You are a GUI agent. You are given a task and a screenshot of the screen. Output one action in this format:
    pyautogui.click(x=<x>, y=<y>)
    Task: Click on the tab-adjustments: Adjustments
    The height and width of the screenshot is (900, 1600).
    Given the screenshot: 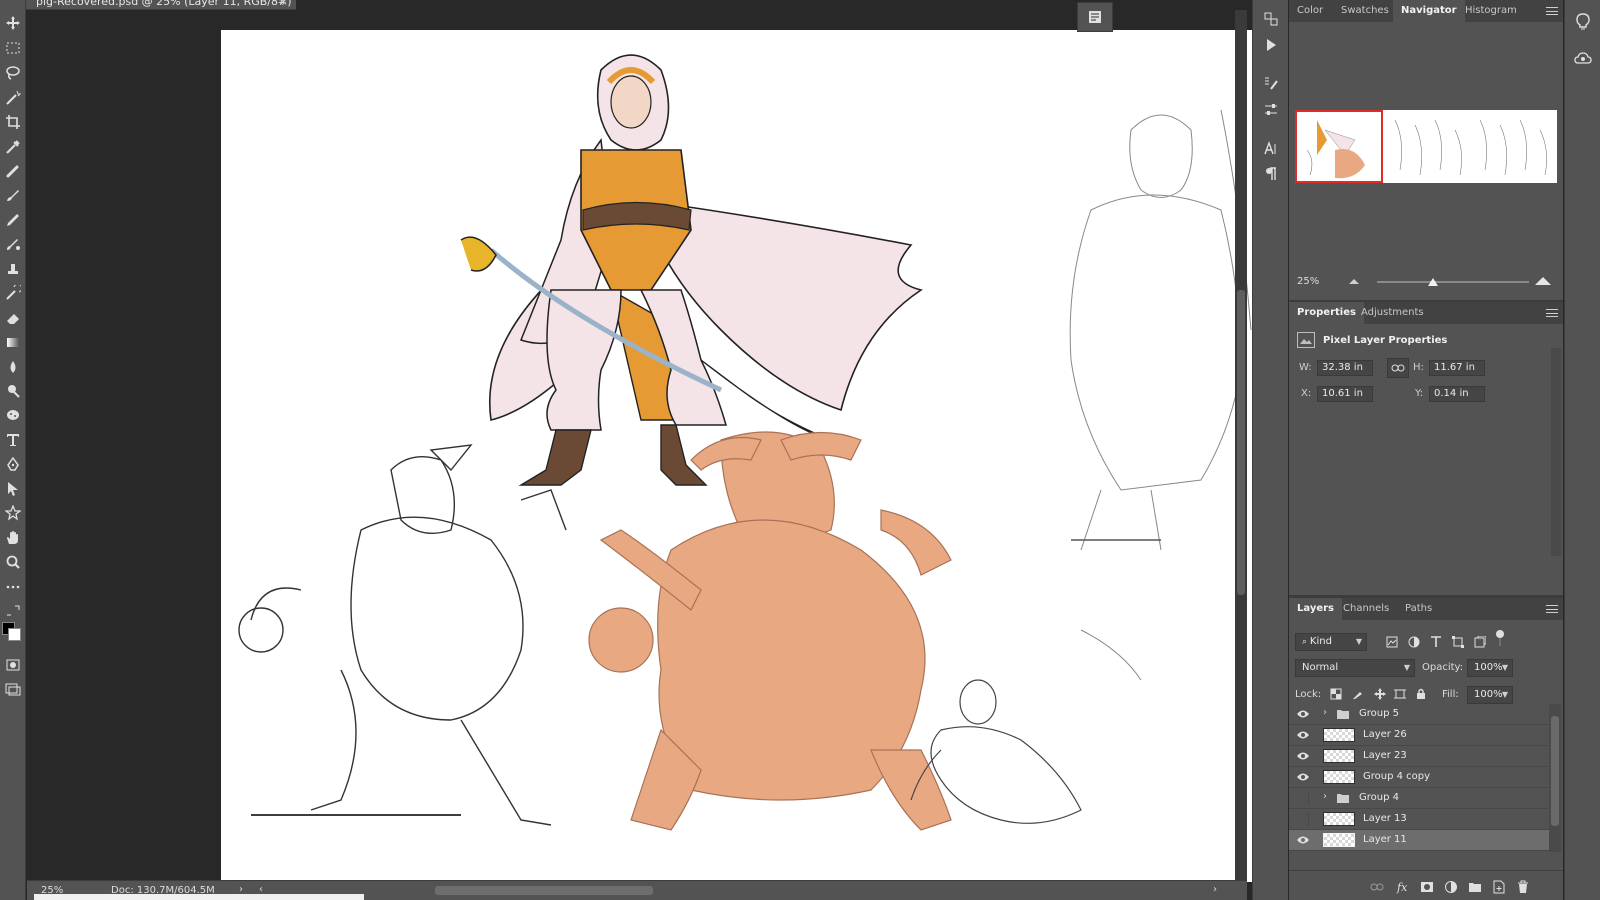 What is the action you would take?
    pyautogui.click(x=1392, y=313)
    